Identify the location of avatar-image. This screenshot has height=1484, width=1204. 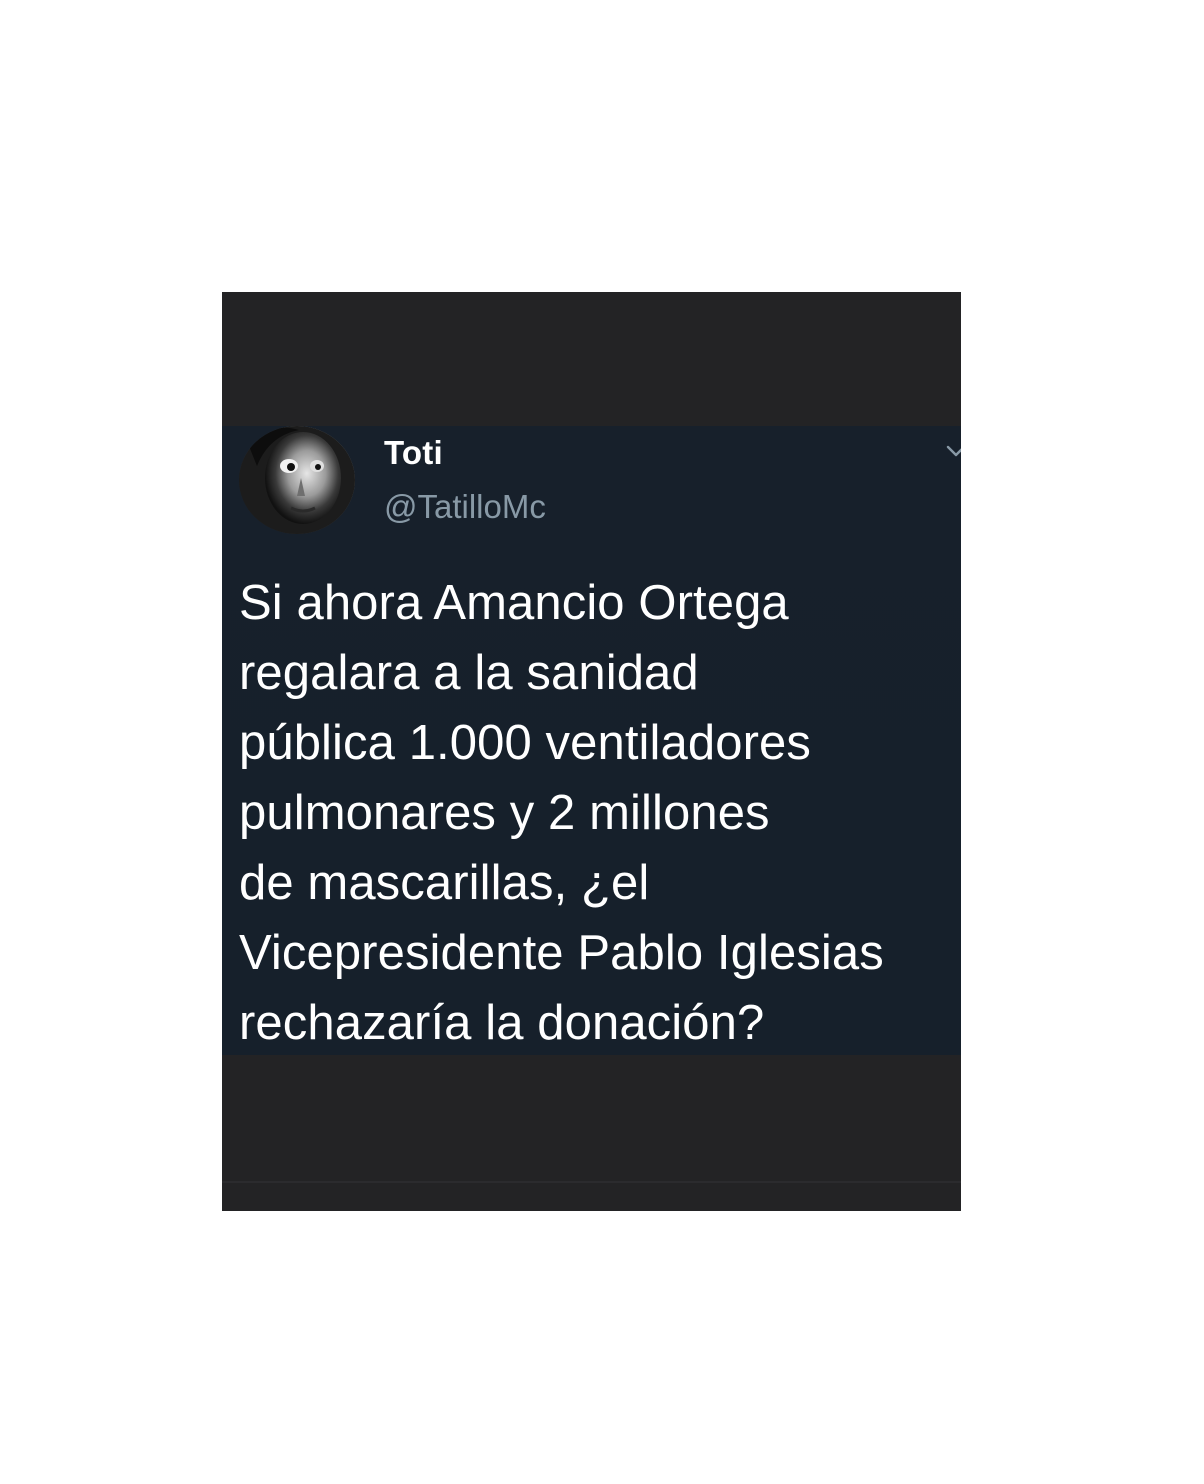
(297, 480).